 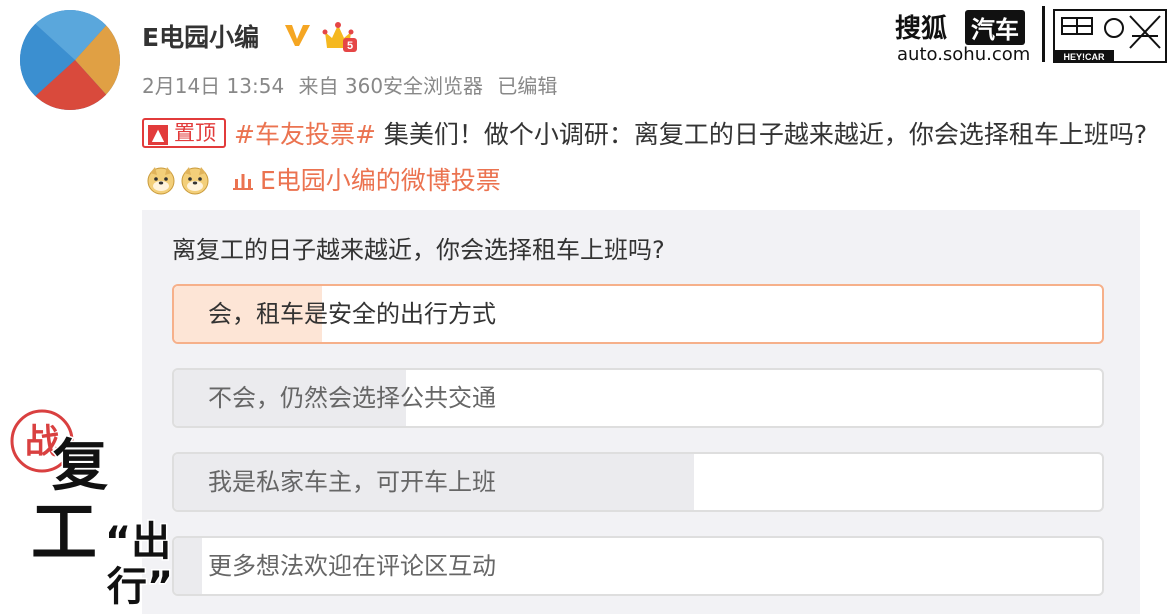 I want to click on post-body: 集美们！做个小调研：离复工的日子越来越近，你会选择租车上班吗?, so click(x=765, y=134).